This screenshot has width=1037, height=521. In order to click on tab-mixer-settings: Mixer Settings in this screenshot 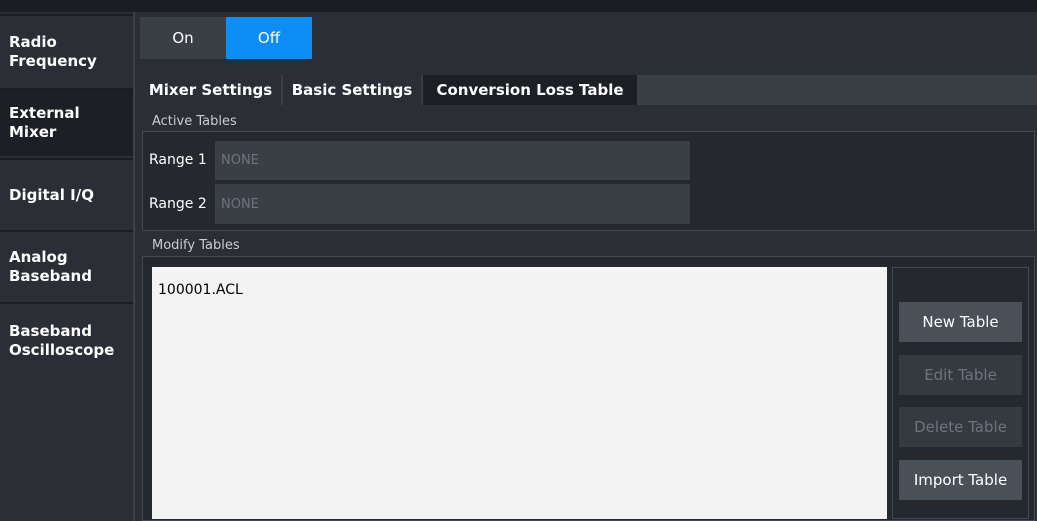, I will do `click(210, 90)`.